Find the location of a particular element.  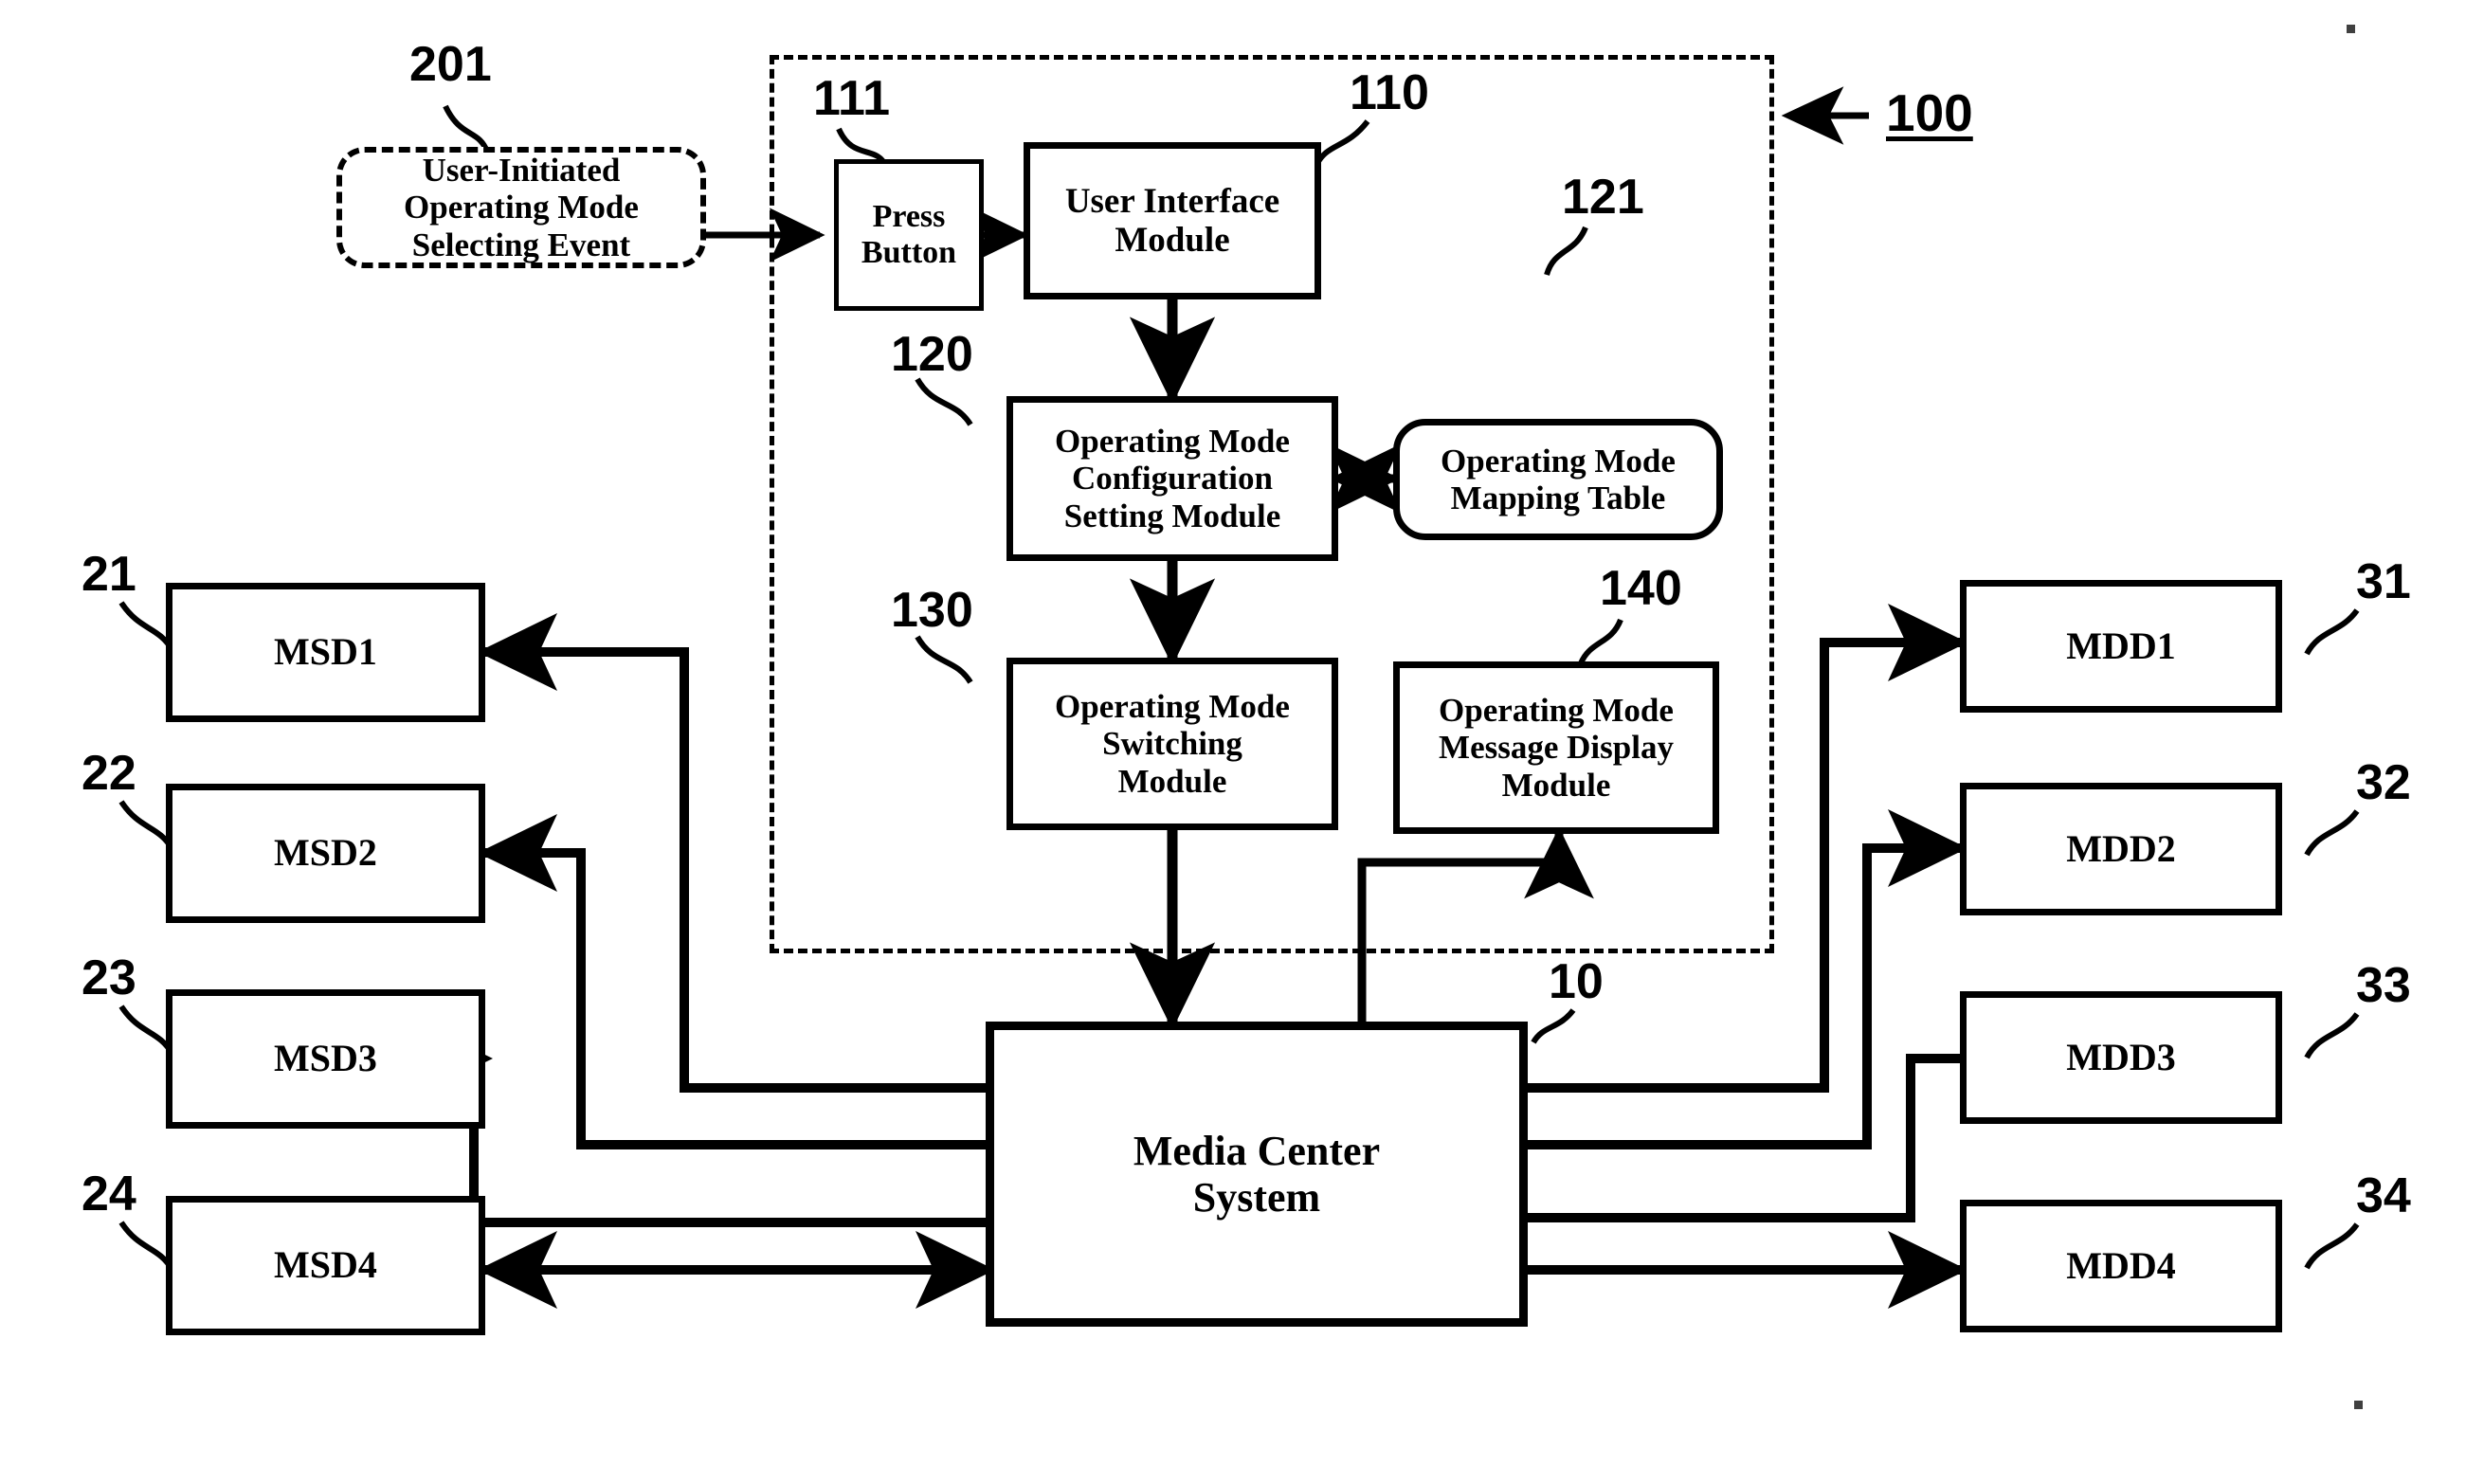

ref-111: 111 is located at coordinates (852, 98).